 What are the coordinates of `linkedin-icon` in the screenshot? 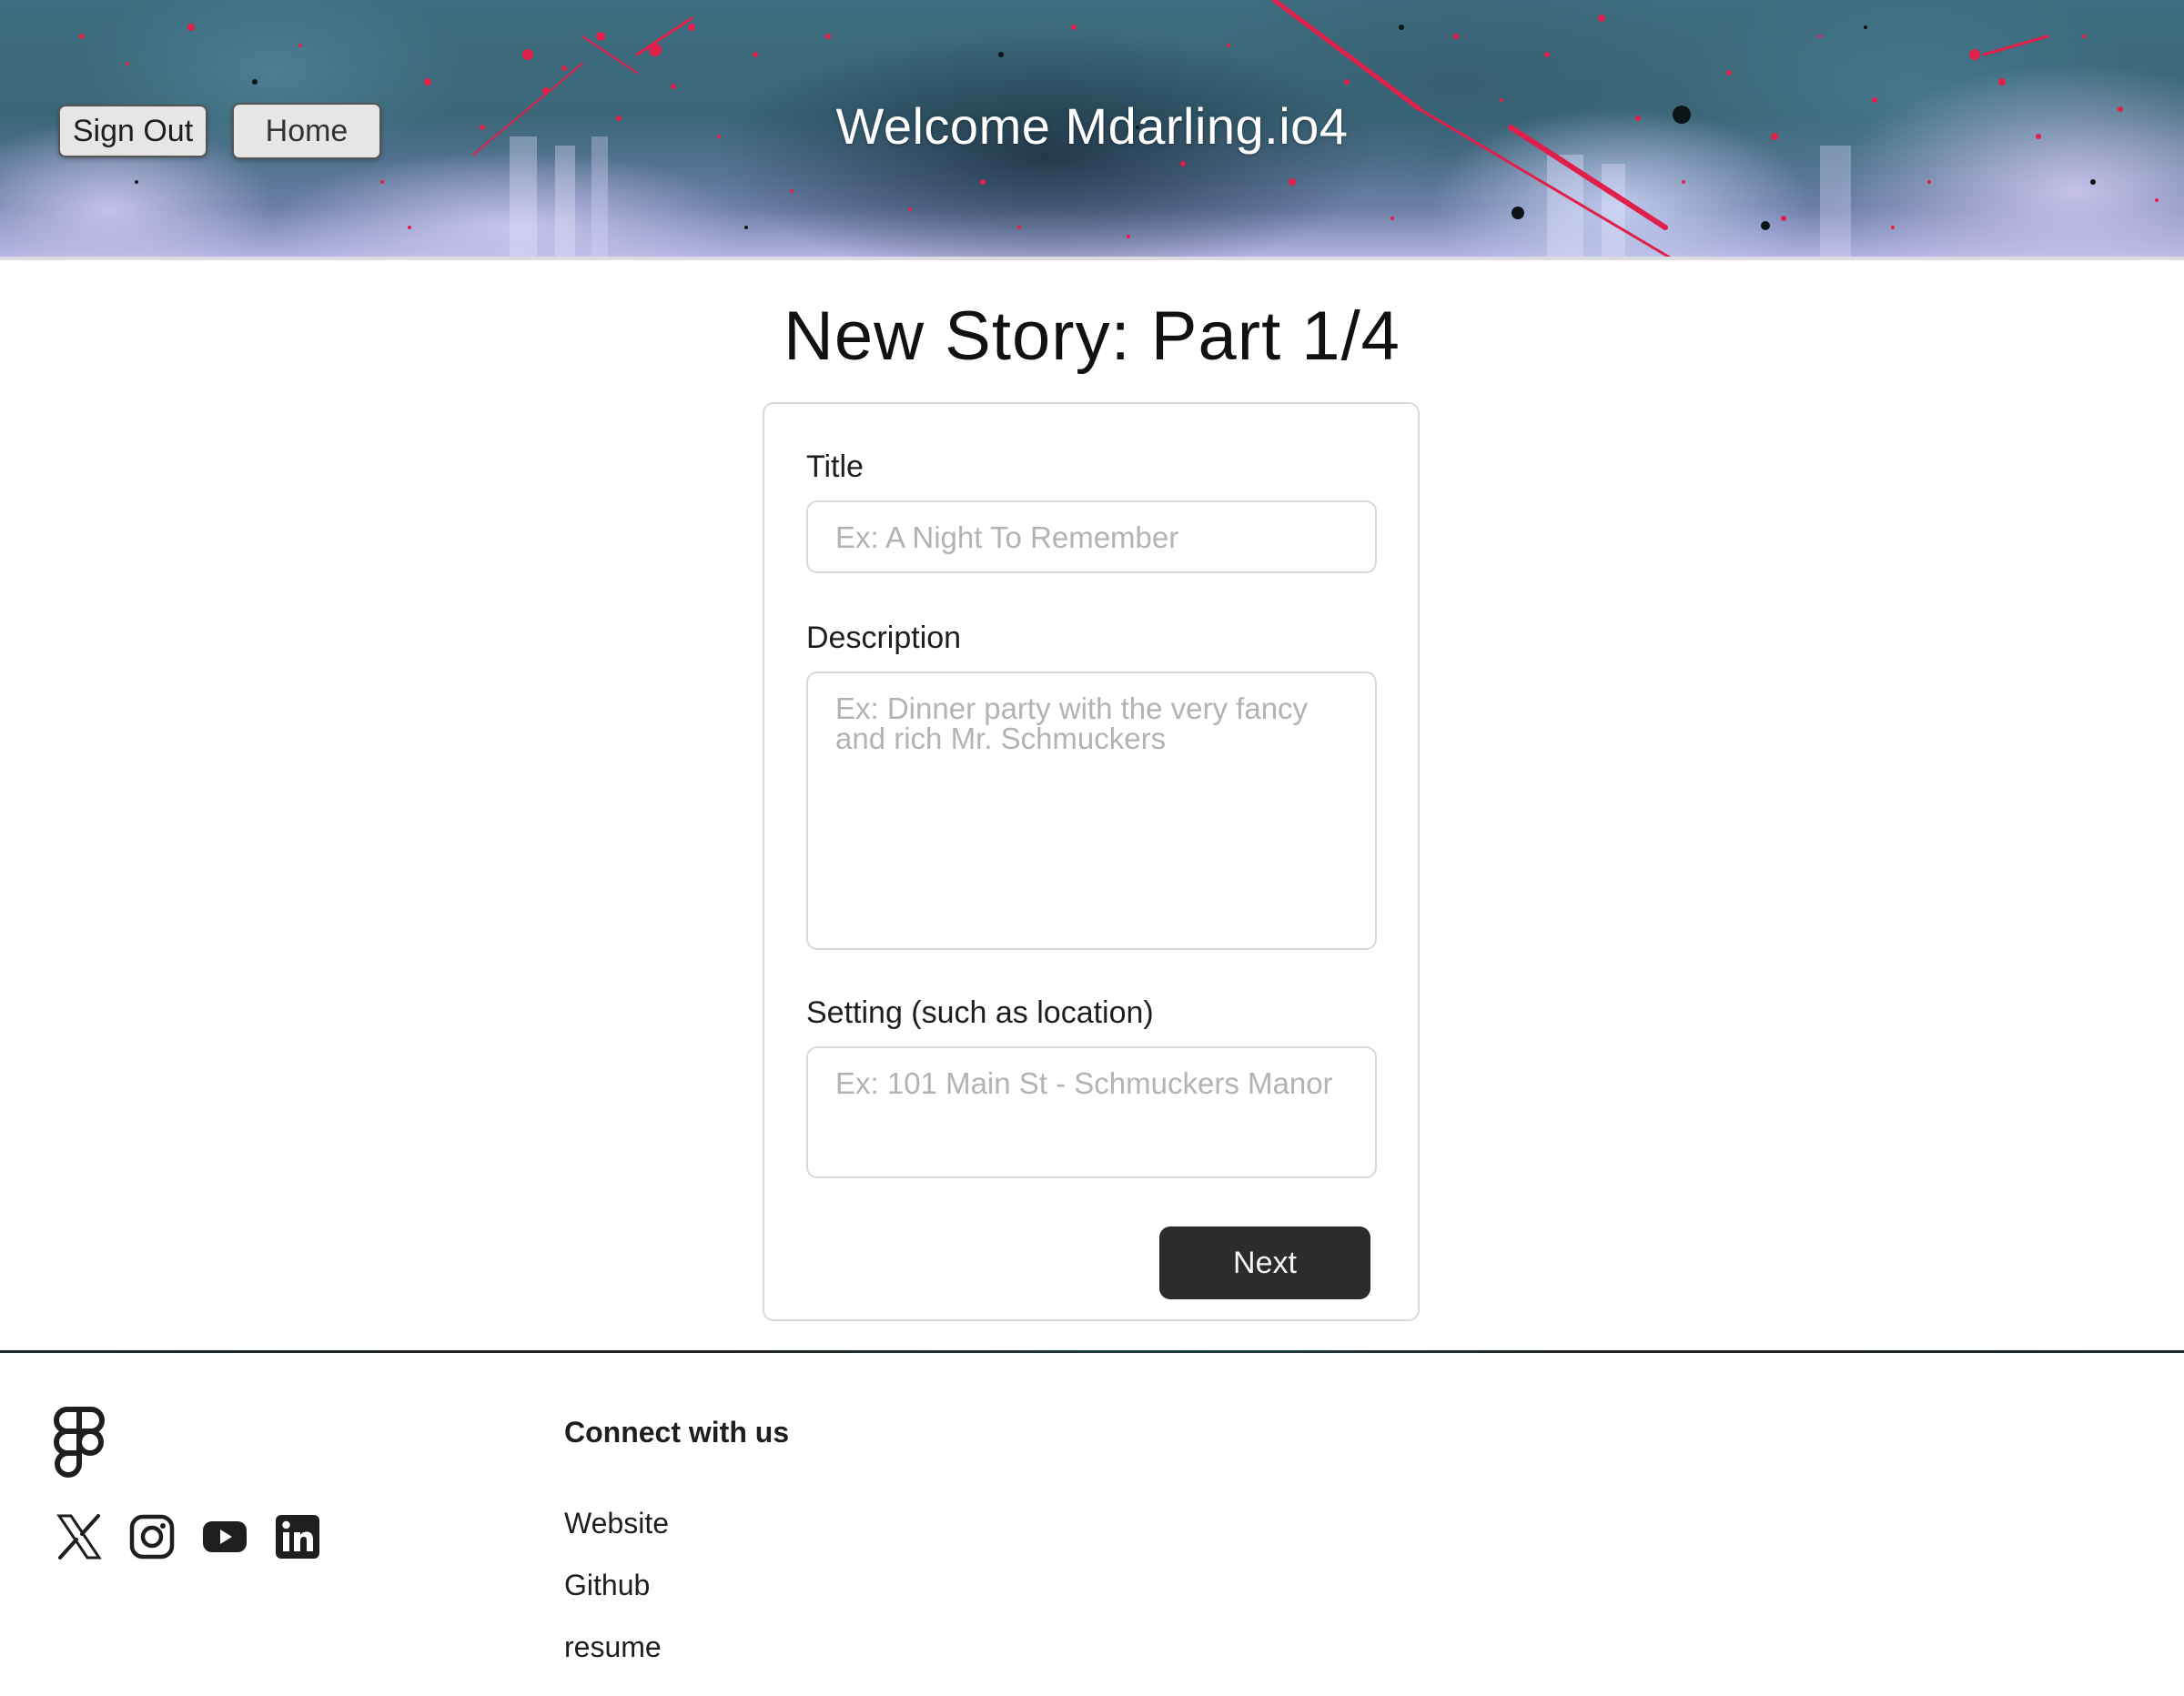 It's located at (298, 1537).